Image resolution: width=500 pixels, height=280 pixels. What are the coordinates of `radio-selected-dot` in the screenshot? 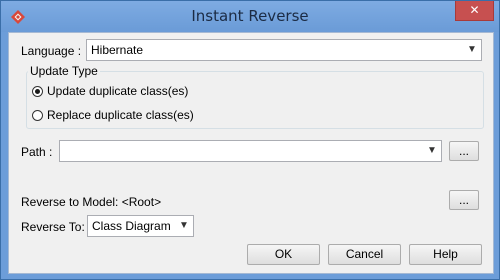 It's located at (37, 91).